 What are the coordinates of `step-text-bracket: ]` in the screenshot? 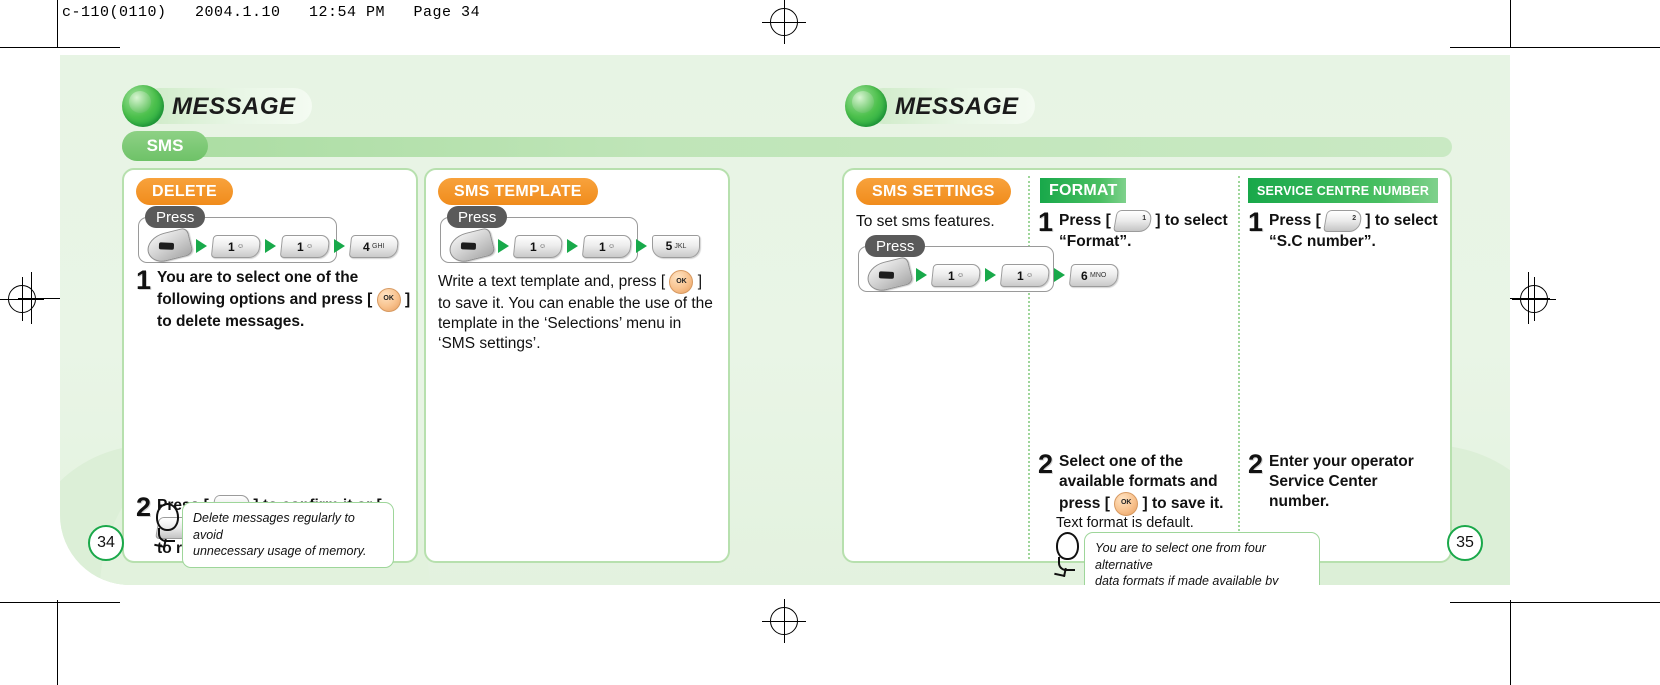 It's located at (407, 299).